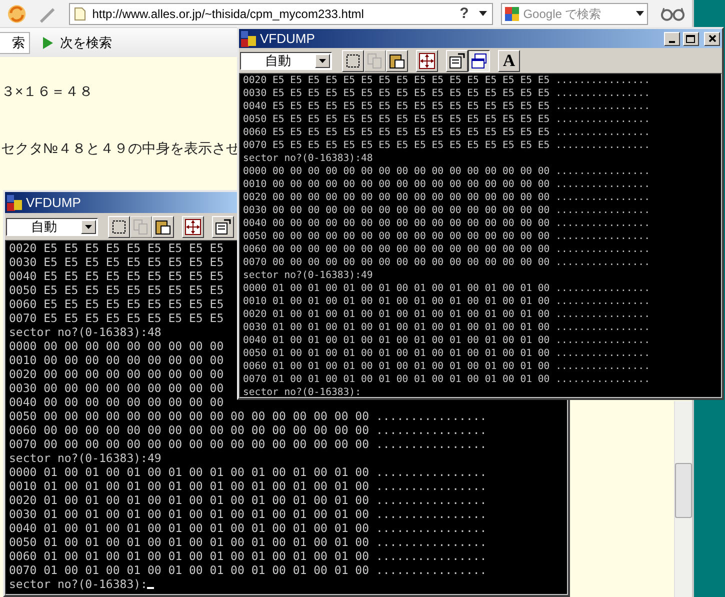 The image size is (725, 597). Describe the element at coordinates (683, 490) in the screenshot. I see `scrollbar-thumb` at that location.